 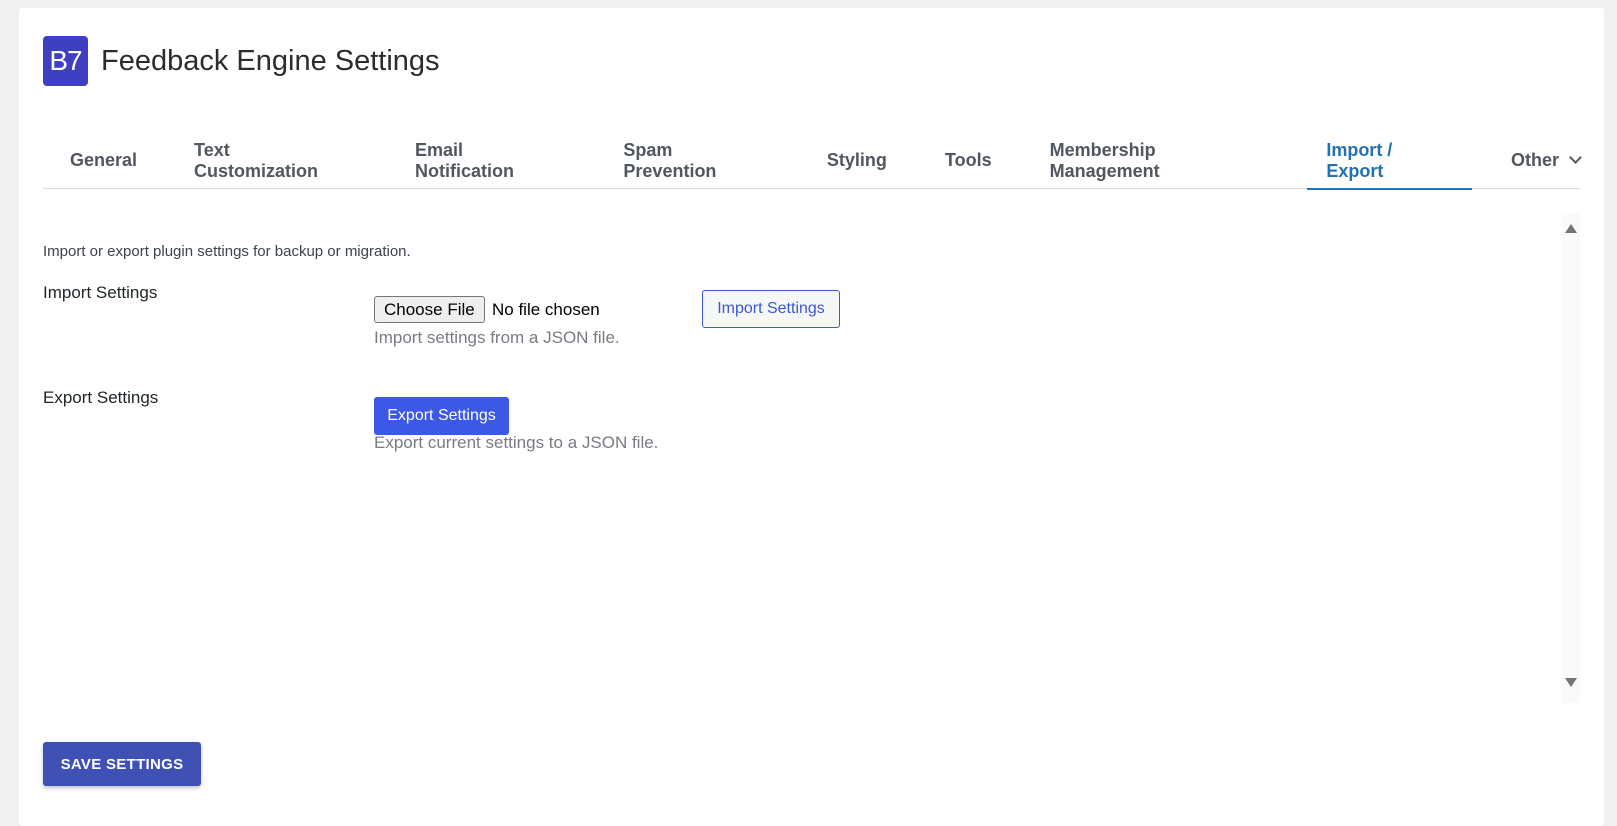 I want to click on file-status: No file chosen, so click(x=546, y=309).